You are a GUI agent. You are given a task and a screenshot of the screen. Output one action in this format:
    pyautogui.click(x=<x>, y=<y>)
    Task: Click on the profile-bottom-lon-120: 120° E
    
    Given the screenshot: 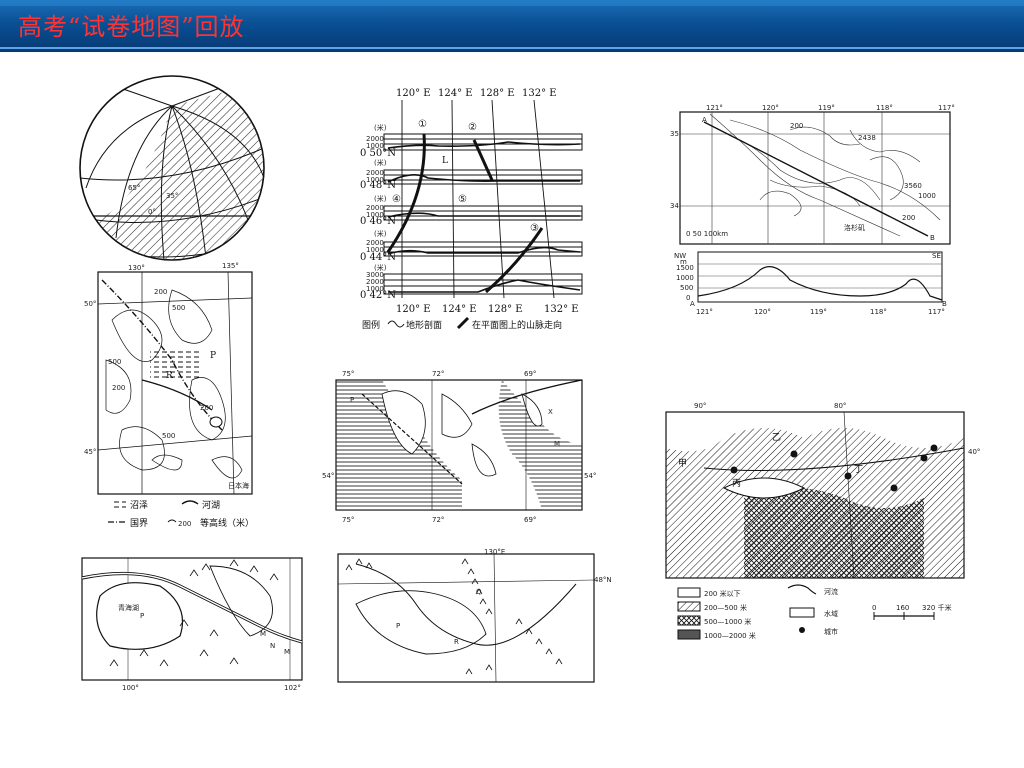 What is the action you would take?
    pyautogui.click(x=413, y=309)
    